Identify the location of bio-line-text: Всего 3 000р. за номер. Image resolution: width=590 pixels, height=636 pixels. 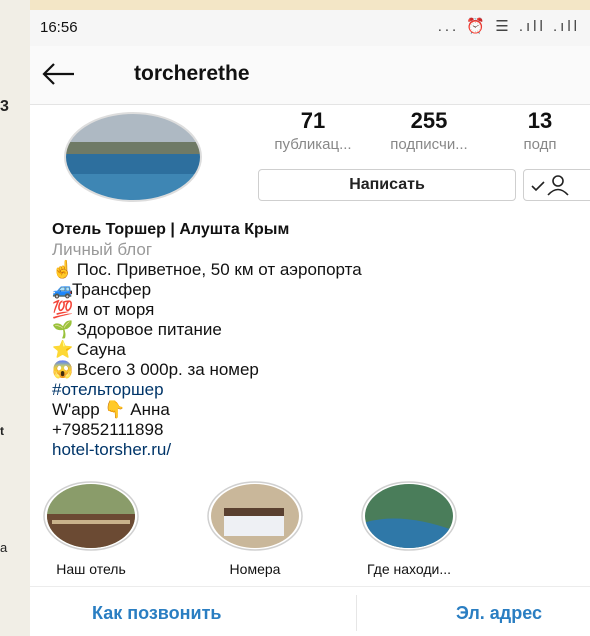
(167, 369).